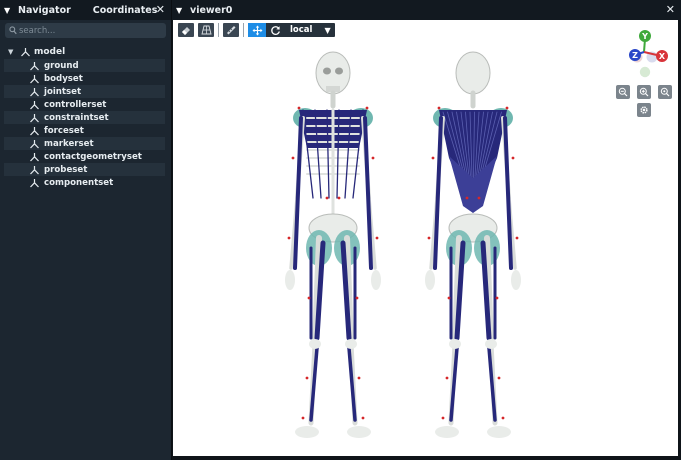 This screenshot has width=681, height=460. What do you see at coordinates (275, 30) in the screenshot?
I see `rotate-icon` at bounding box center [275, 30].